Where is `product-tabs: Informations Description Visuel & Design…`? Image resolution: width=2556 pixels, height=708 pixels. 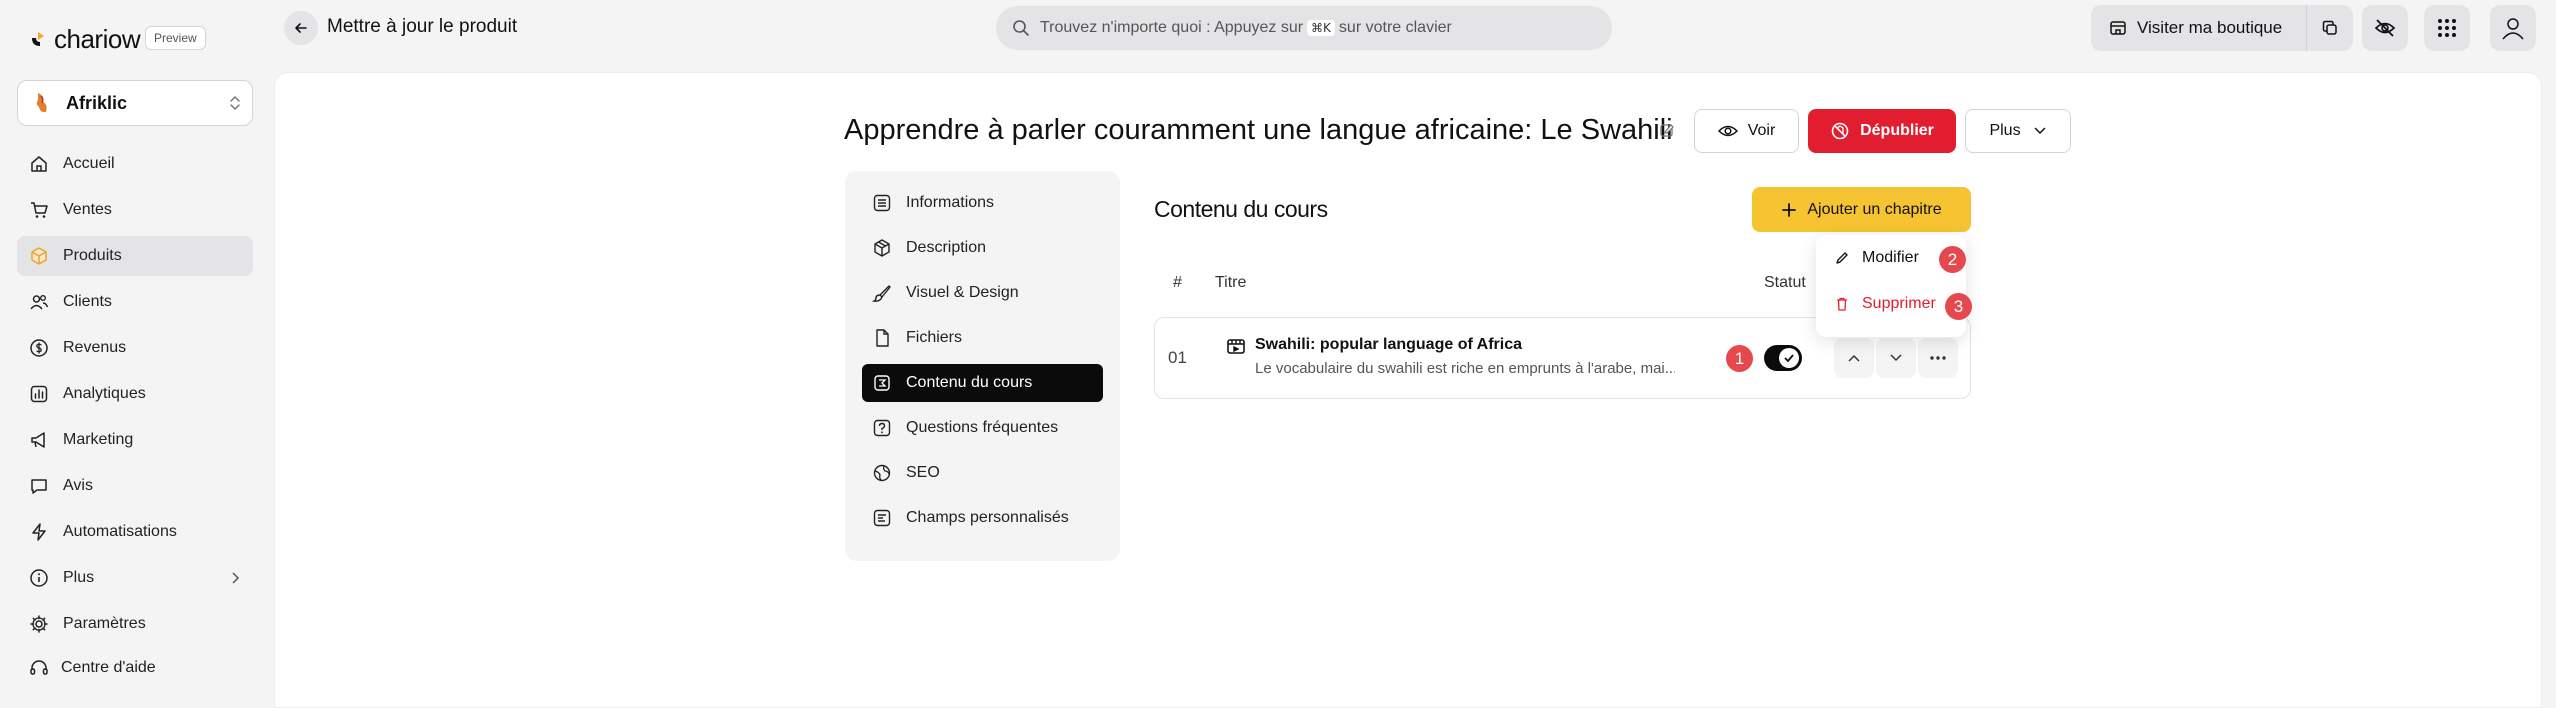 product-tabs: Informations Description Visuel & Design… is located at coordinates (982, 366).